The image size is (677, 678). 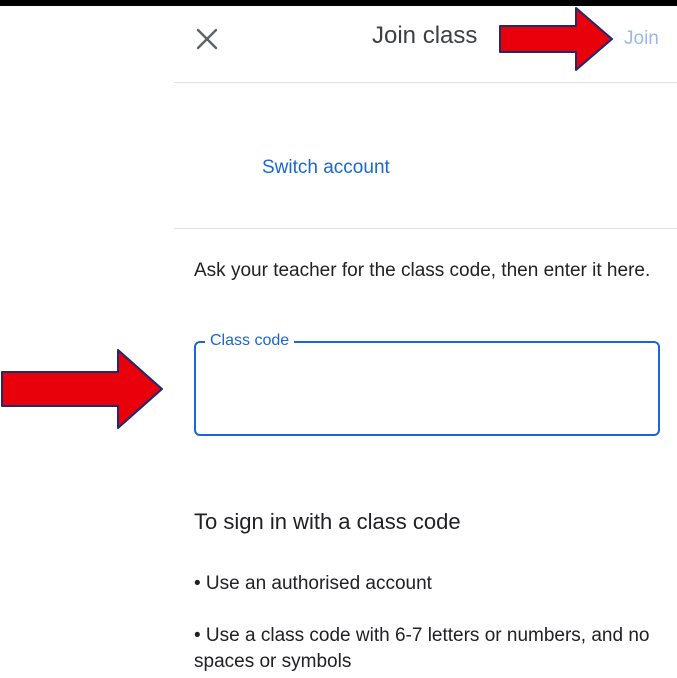 What do you see at coordinates (556, 39) in the screenshot?
I see `annotation-arrow-join` at bounding box center [556, 39].